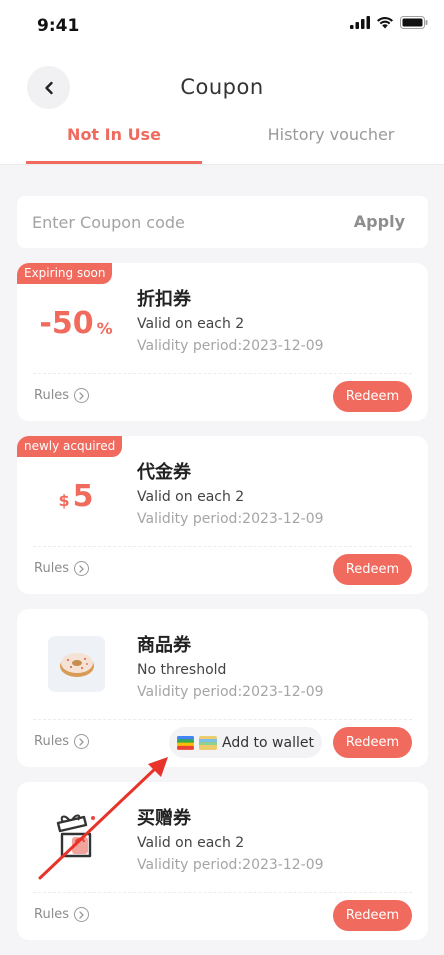 This screenshot has height=955, width=444. Describe the element at coordinates (58, 26) in the screenshot. I see `status-time: 9:41` at that location.